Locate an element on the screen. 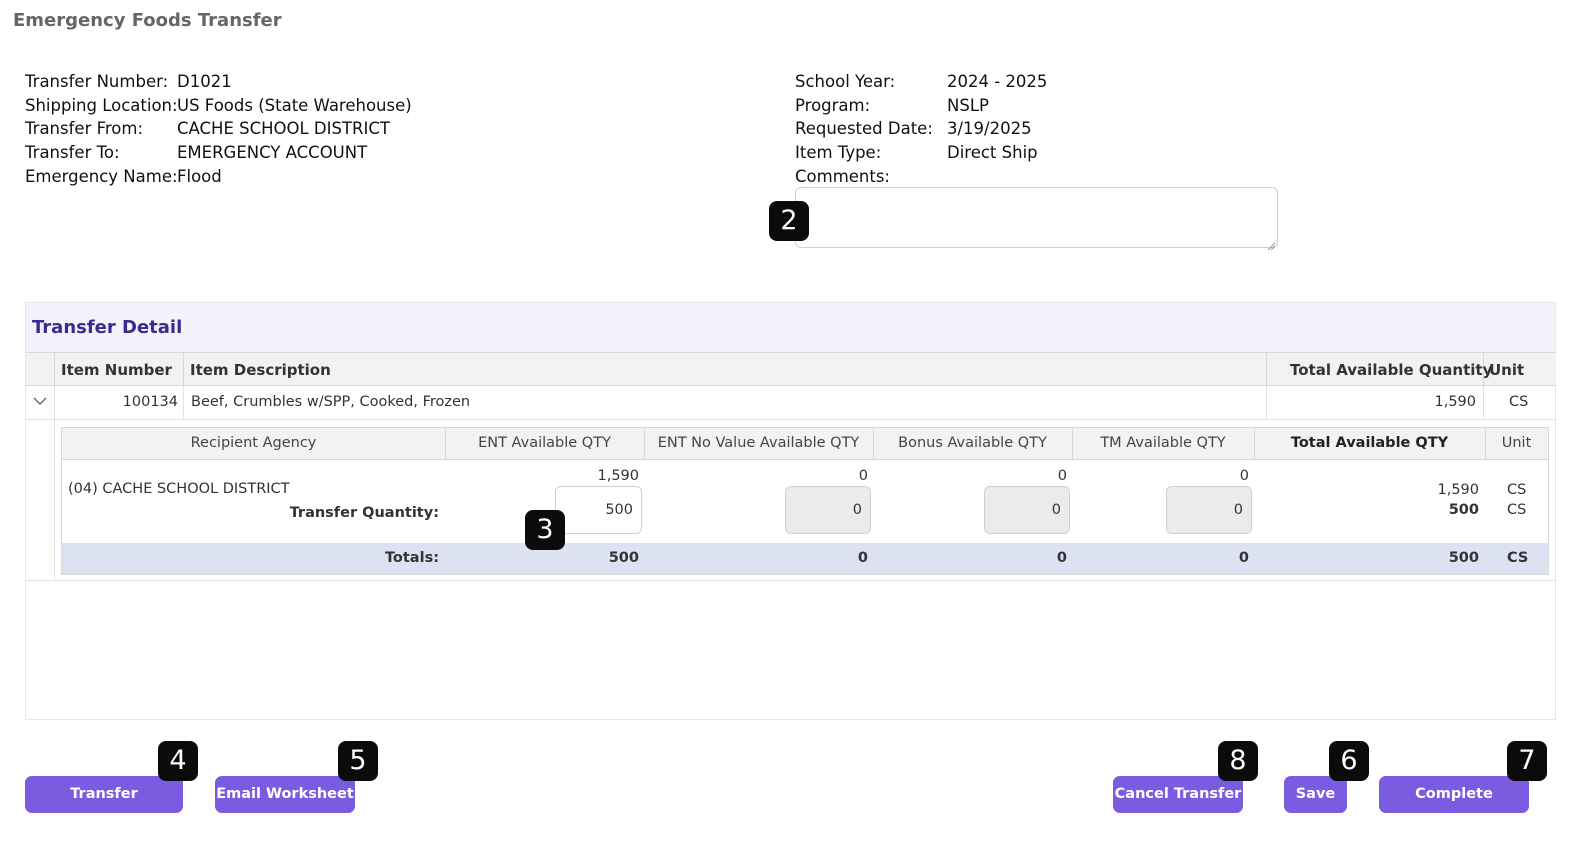 The height and width of the screenshot is (841, 1590). annotation-badge-5: 5 is located at coordinates (358, 761).